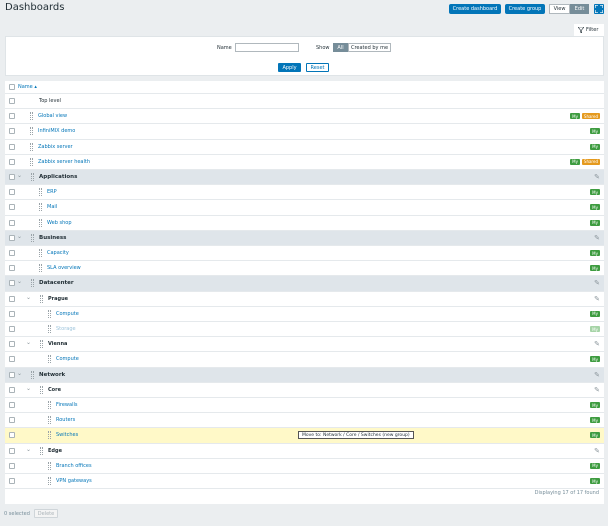 This screenshot has width=608, height=526. I want to click on name-filter-input, so click(267, 47).